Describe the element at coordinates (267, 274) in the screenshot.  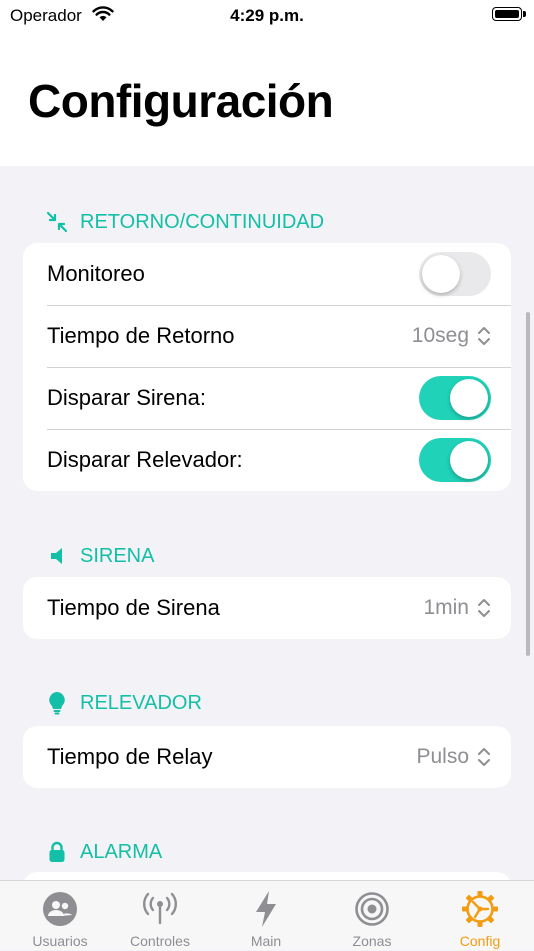
I see `row-monitoreo: Monitoreo` at that location.